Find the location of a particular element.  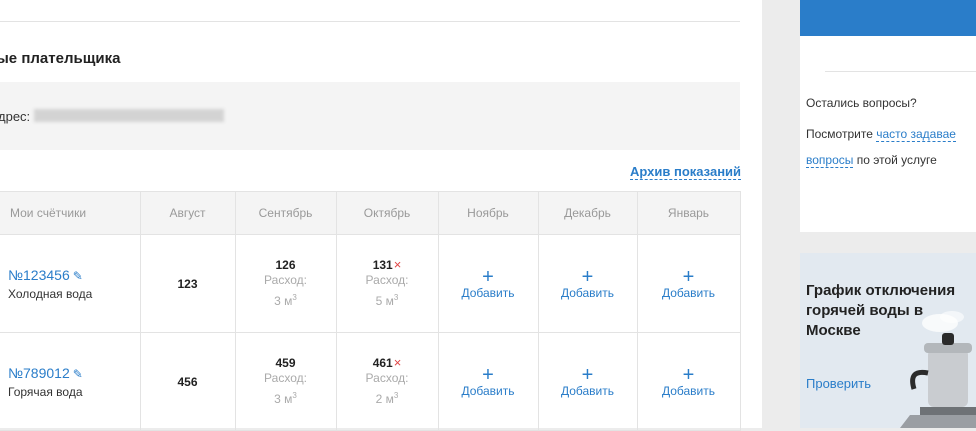

meter-type: Горячая вода is located at coordinates (45, 391).